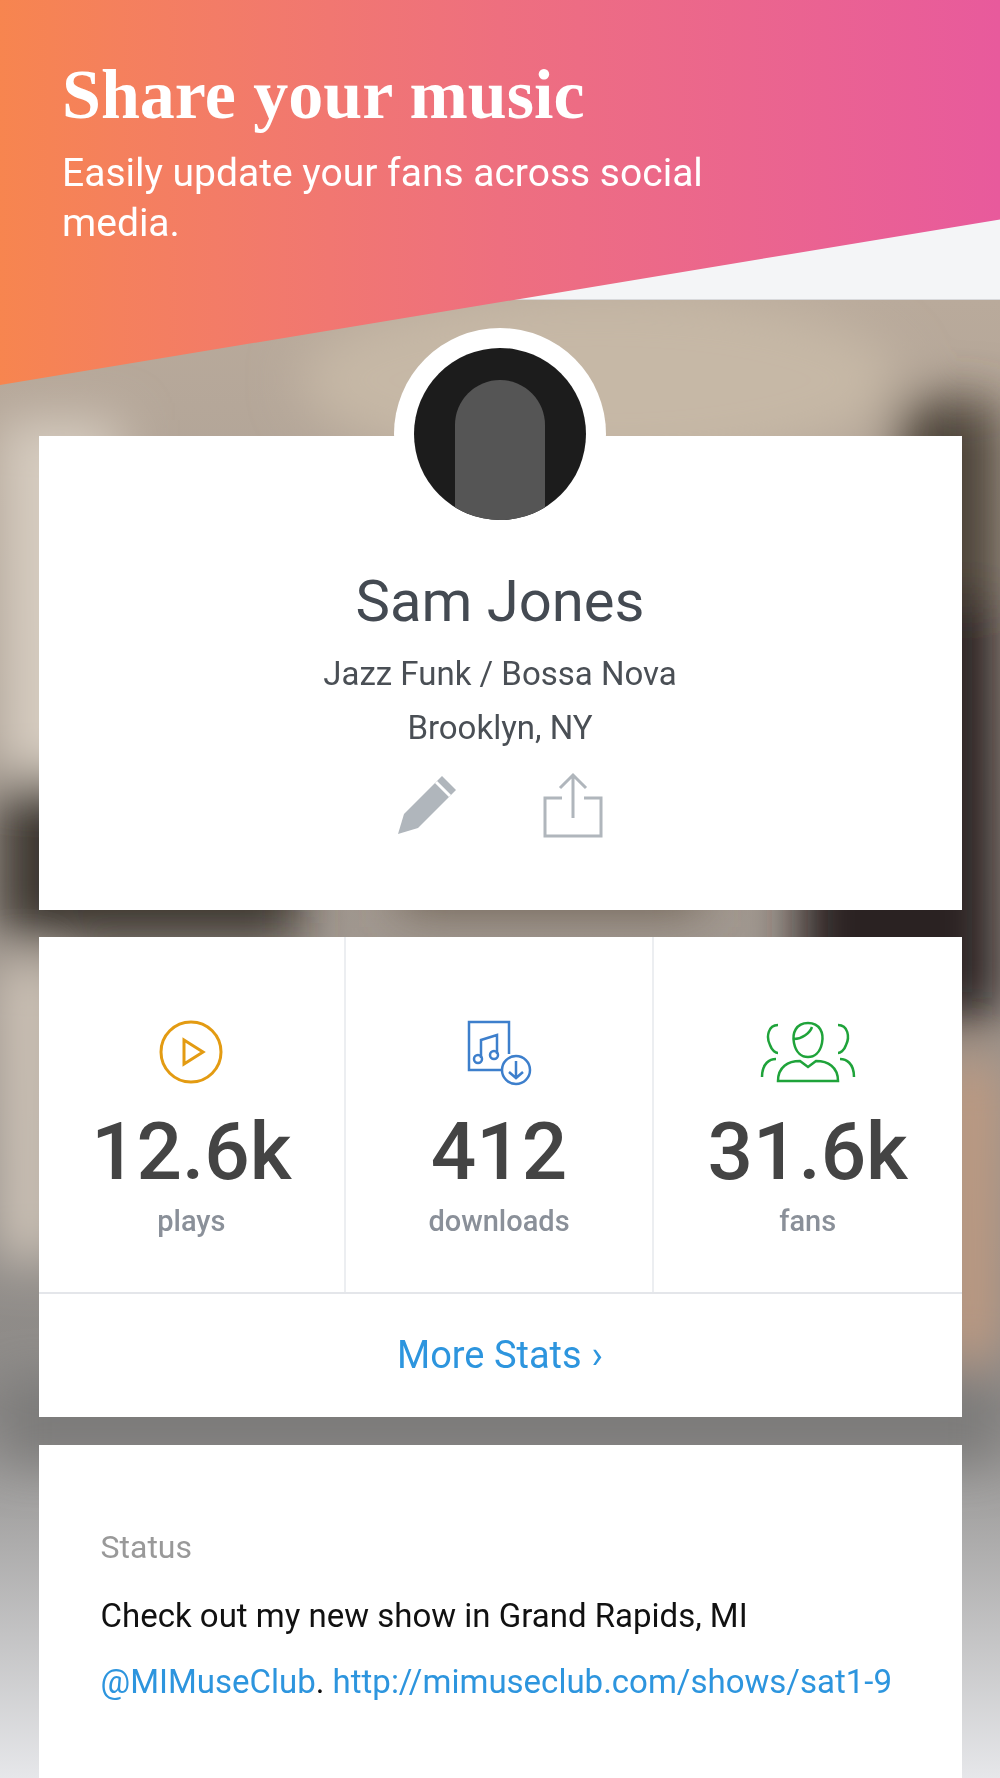 Image resolution: width=1000 pixels, height=1778 pixels. I want to click on more-stats-link: More Stats ›, so click(500, 1355).